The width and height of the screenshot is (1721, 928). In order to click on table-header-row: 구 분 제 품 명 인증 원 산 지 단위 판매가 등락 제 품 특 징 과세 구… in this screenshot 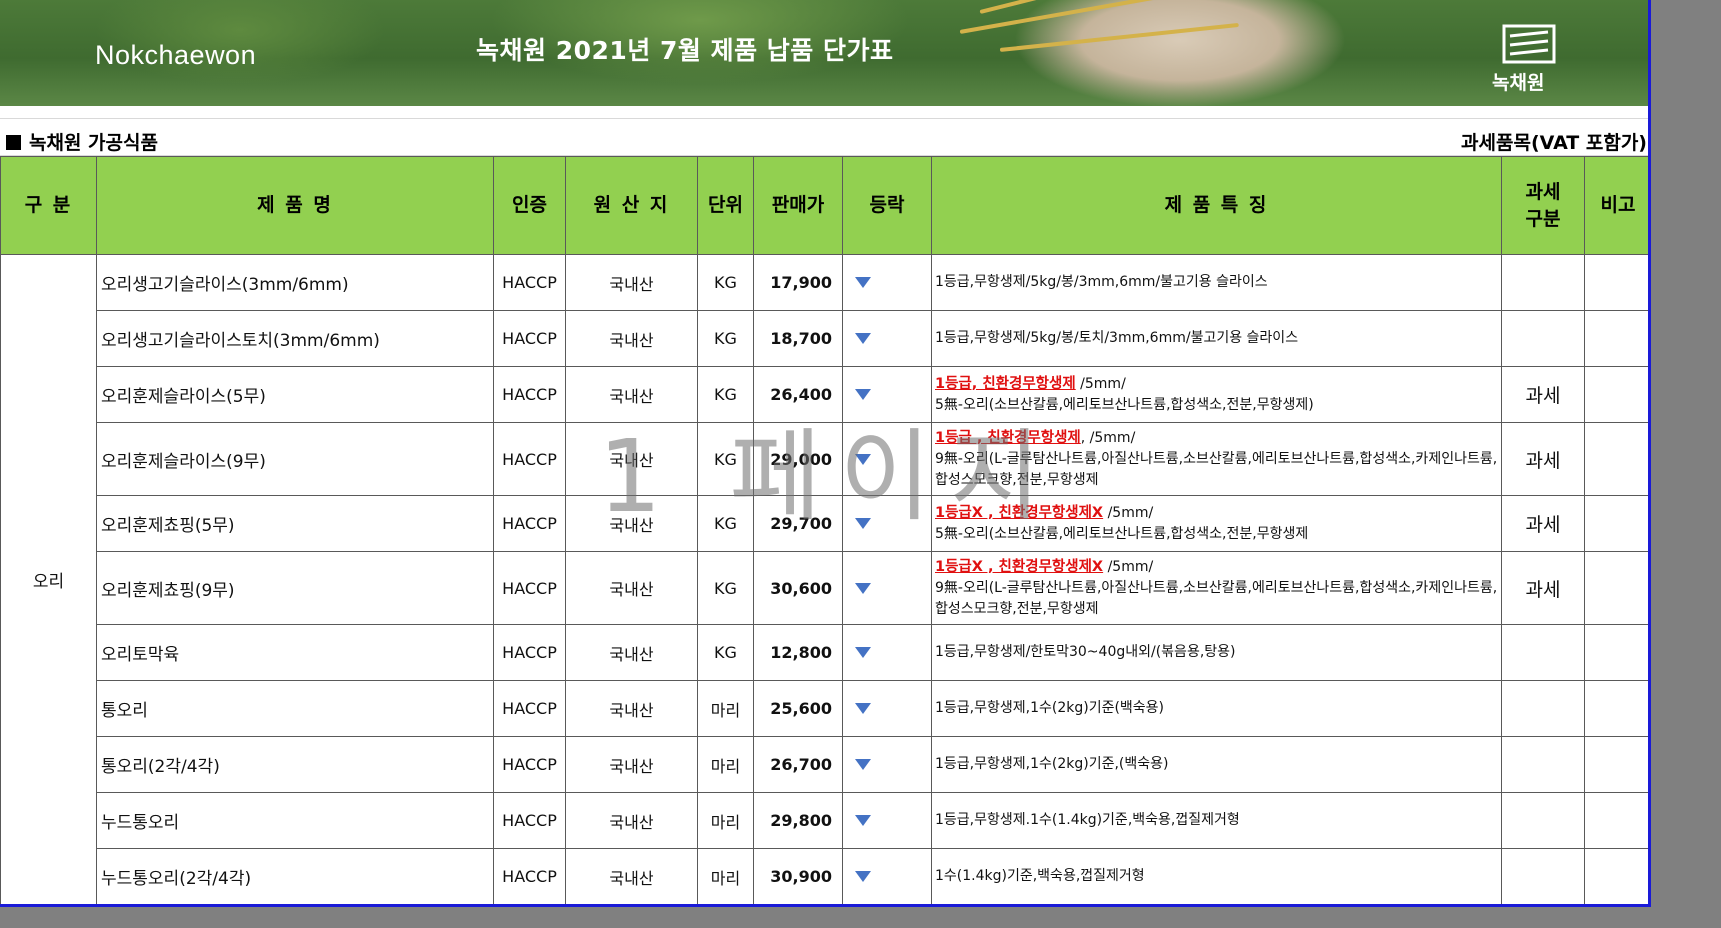, I will do `click(824, 205)`.